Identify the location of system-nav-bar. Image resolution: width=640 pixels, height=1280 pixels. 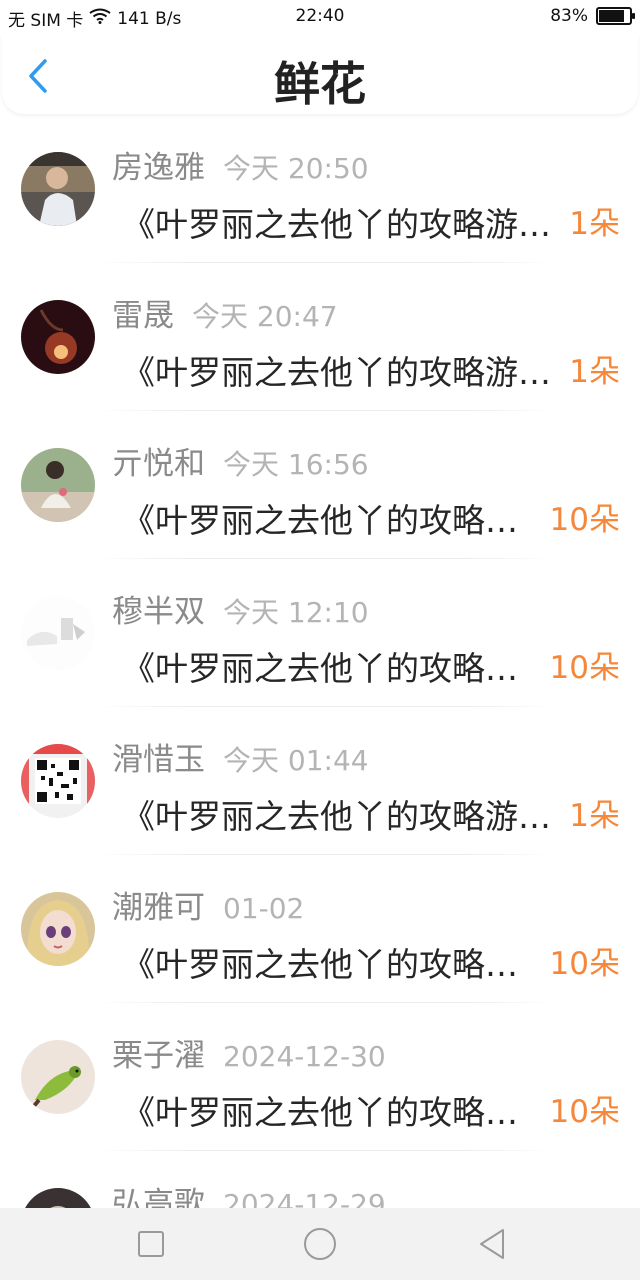
(320, 1244).